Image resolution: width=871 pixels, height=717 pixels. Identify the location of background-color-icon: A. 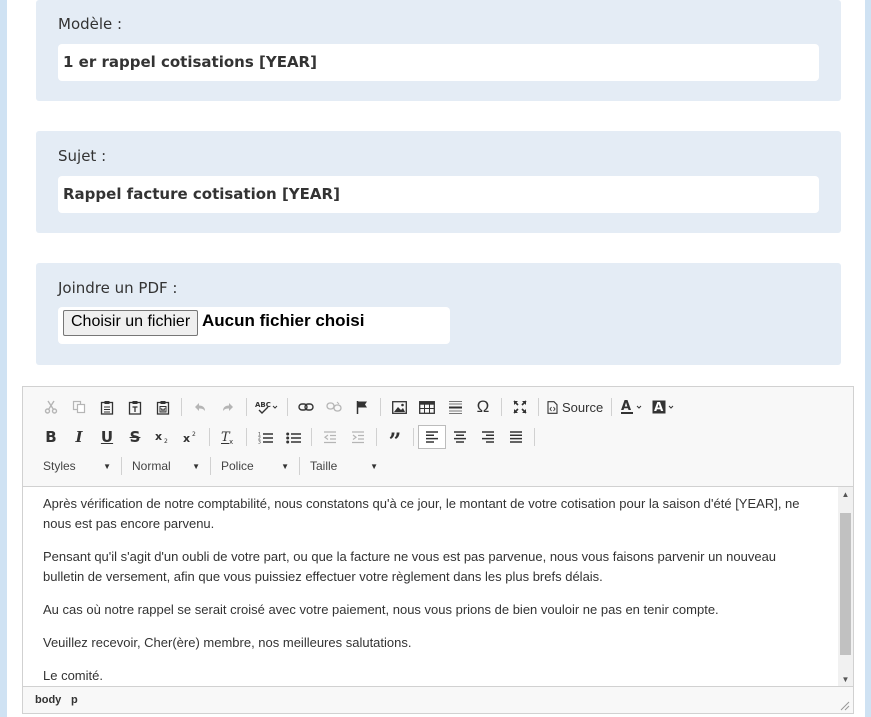
(664, 407).